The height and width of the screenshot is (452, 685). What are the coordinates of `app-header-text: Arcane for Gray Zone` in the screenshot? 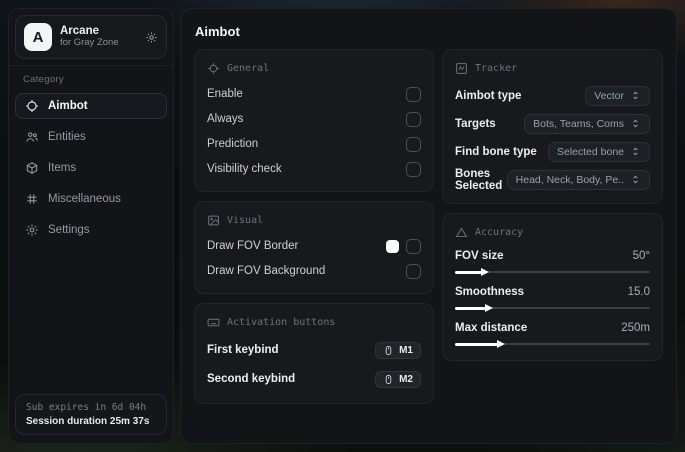 It's located at (98, 37).